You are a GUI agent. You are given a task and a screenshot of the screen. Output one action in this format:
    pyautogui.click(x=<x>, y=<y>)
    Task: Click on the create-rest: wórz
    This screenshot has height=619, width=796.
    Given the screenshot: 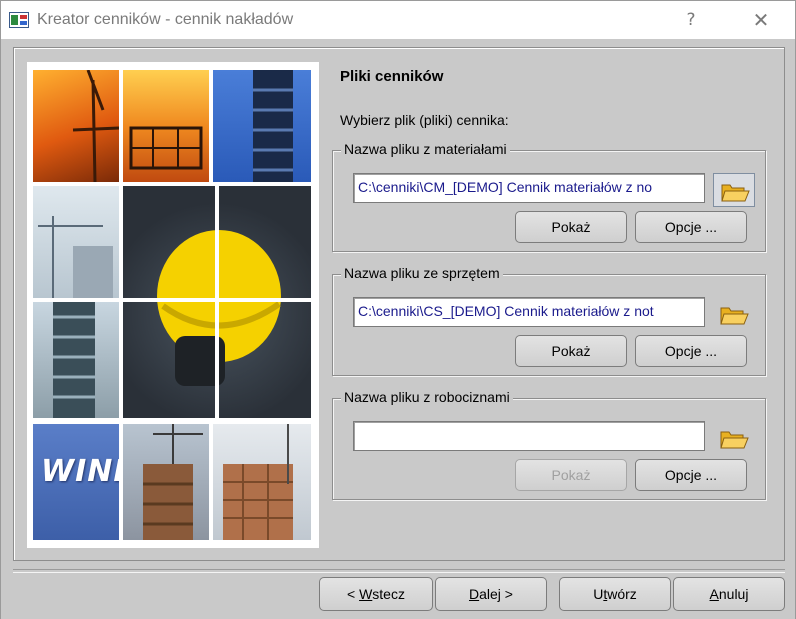 What is the action you would take?
    pyautogui.click(x=622, y=594)
    